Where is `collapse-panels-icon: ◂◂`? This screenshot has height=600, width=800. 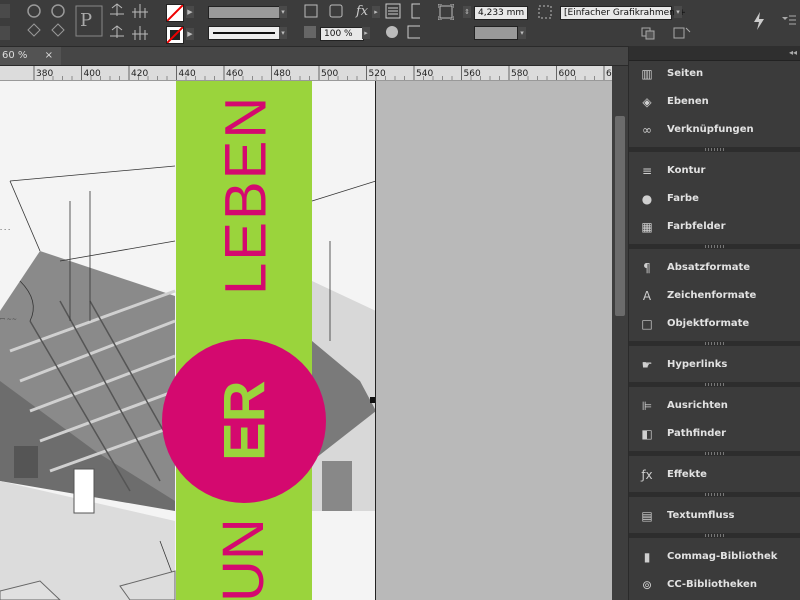 collapse-panels-icon: ◂◂ is located at coordinates (793, 53).